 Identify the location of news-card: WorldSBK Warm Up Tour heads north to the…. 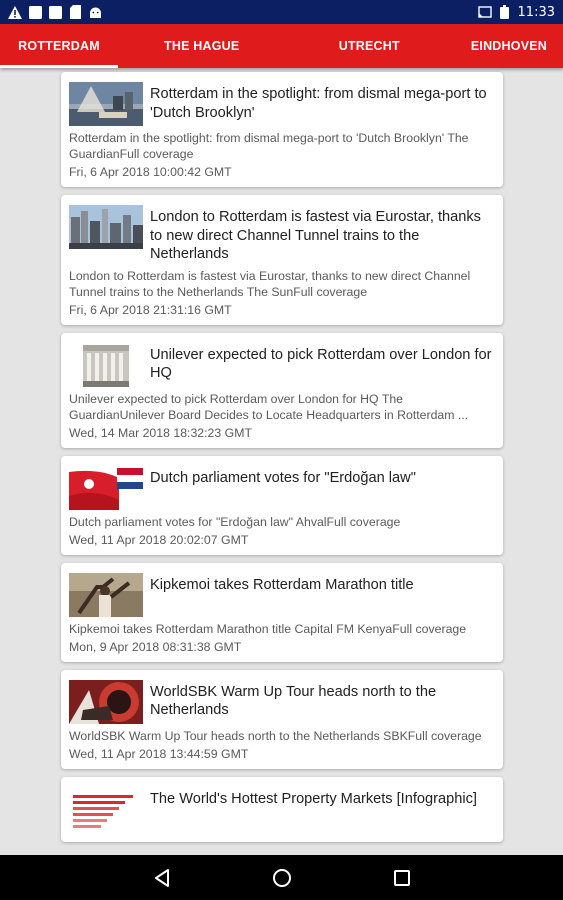
(282, 719).